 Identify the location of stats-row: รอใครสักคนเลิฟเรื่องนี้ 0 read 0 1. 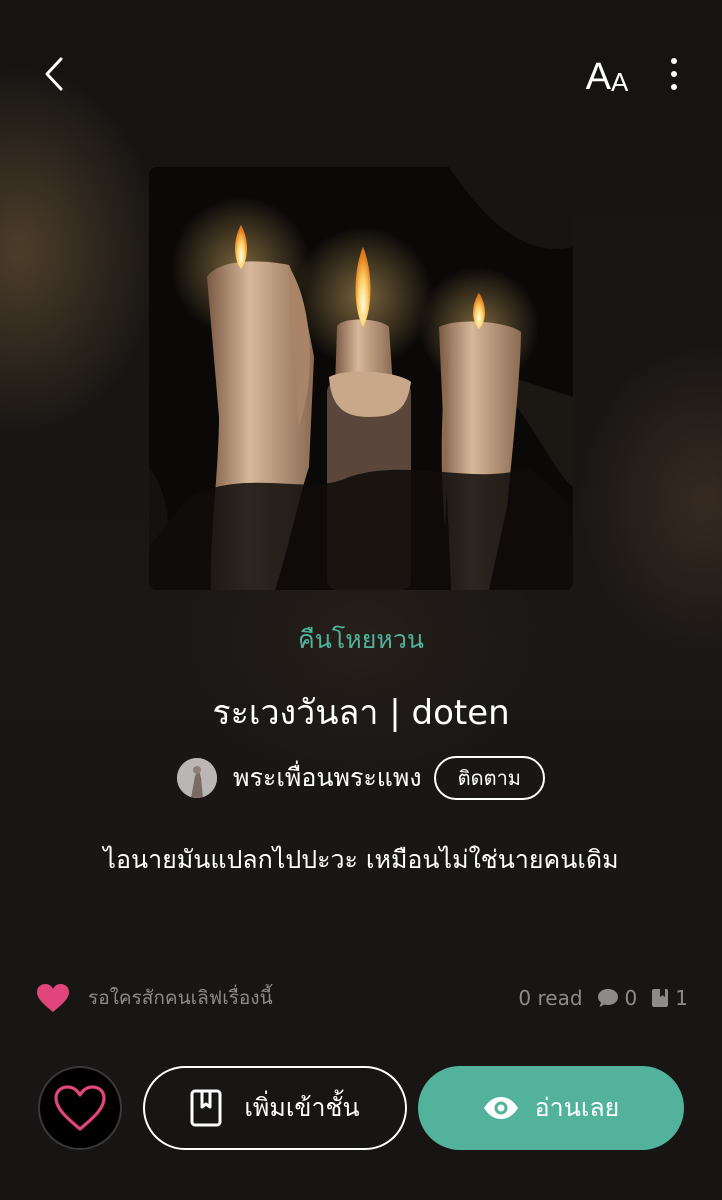
(362, 998).